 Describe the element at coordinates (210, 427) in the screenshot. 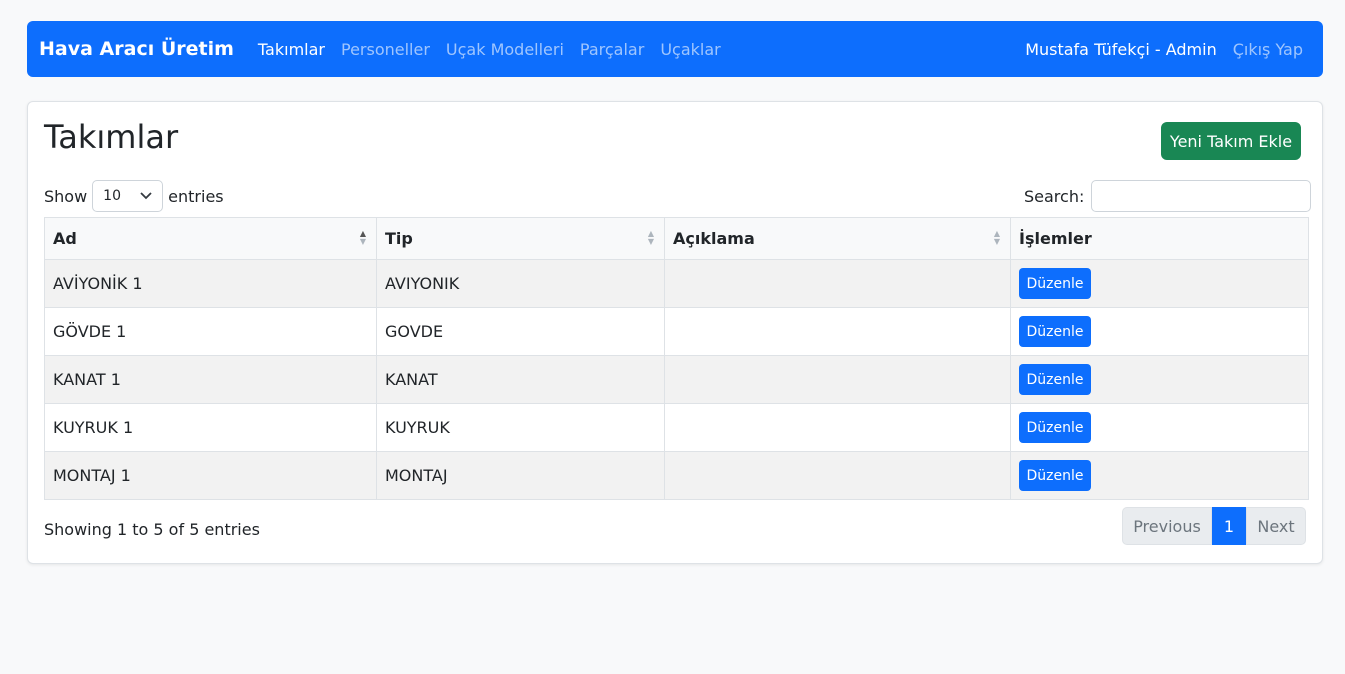

I see `cell-ad: KUYRUK 1` at that location.